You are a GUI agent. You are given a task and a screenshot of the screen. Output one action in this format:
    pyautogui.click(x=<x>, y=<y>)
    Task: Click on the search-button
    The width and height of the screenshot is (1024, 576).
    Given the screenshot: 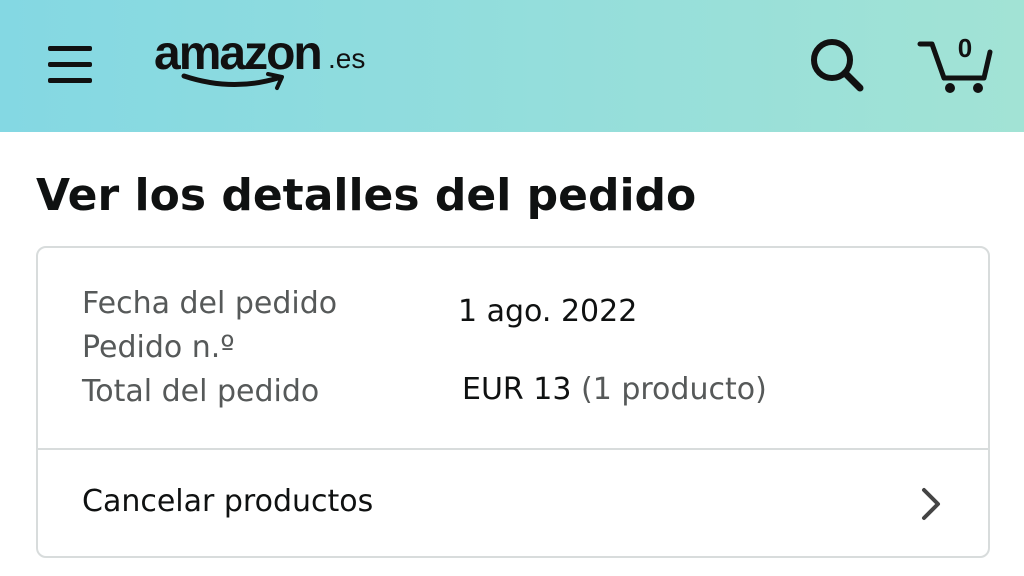 What is the action you would take?
    pyautogui.click(x=838, y=66)
    